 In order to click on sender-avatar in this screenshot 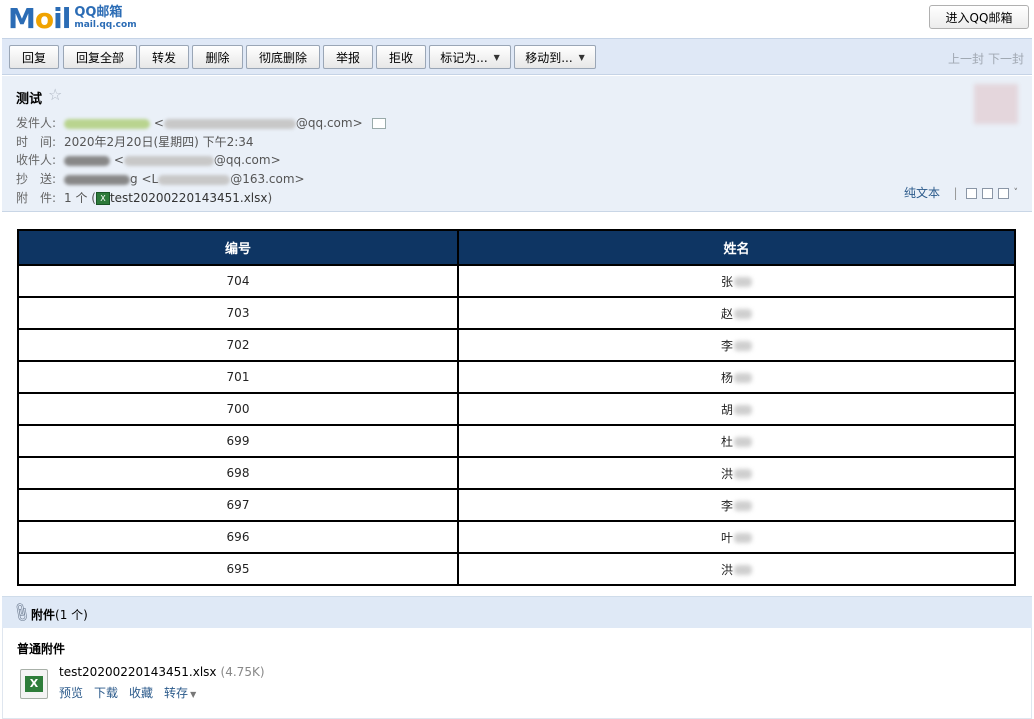, I will do `click(996, 104)`.